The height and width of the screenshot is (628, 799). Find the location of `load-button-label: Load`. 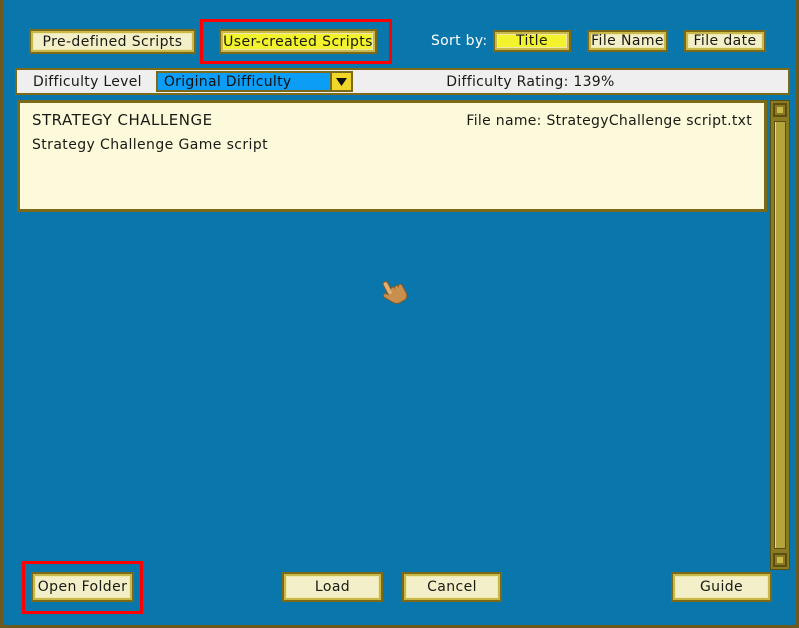

load-button-label: Load is located at coordinates (332, 587).